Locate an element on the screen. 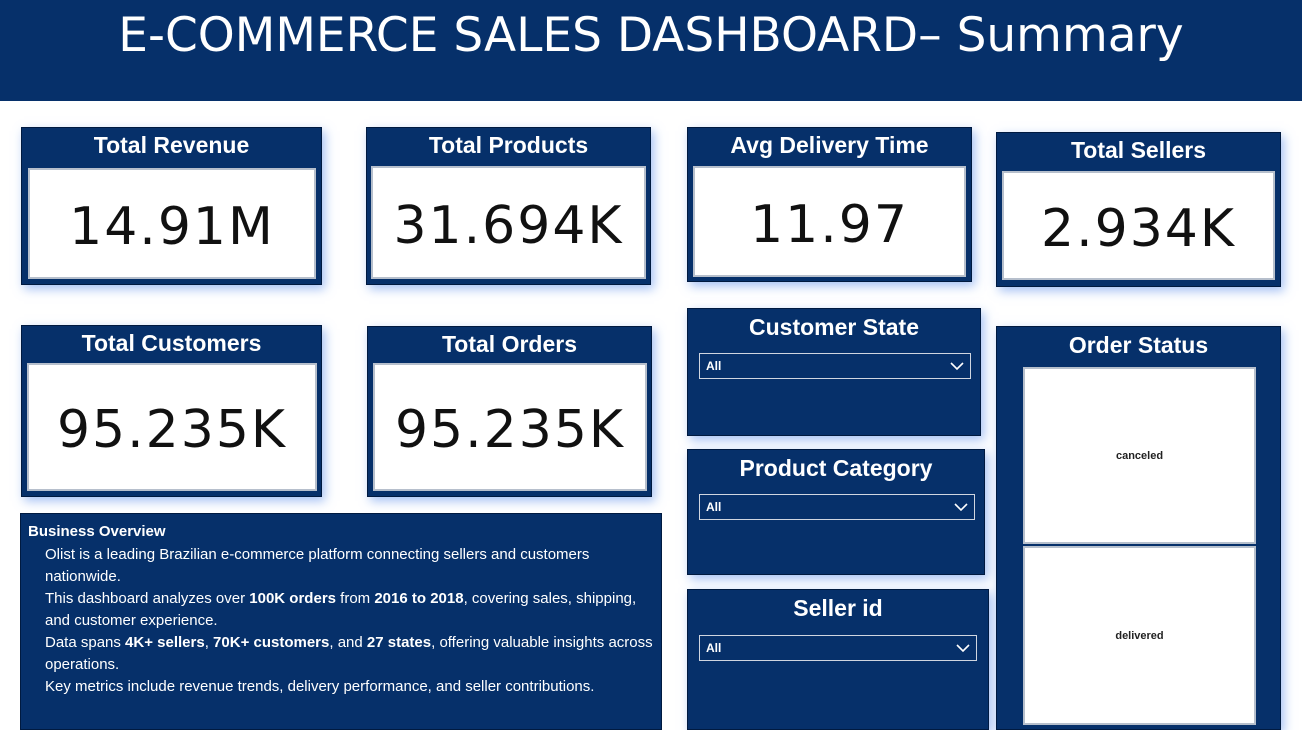 The height and width of the screenshot is (730, 1302). overview-text: , is located at coordinates (209, 642).